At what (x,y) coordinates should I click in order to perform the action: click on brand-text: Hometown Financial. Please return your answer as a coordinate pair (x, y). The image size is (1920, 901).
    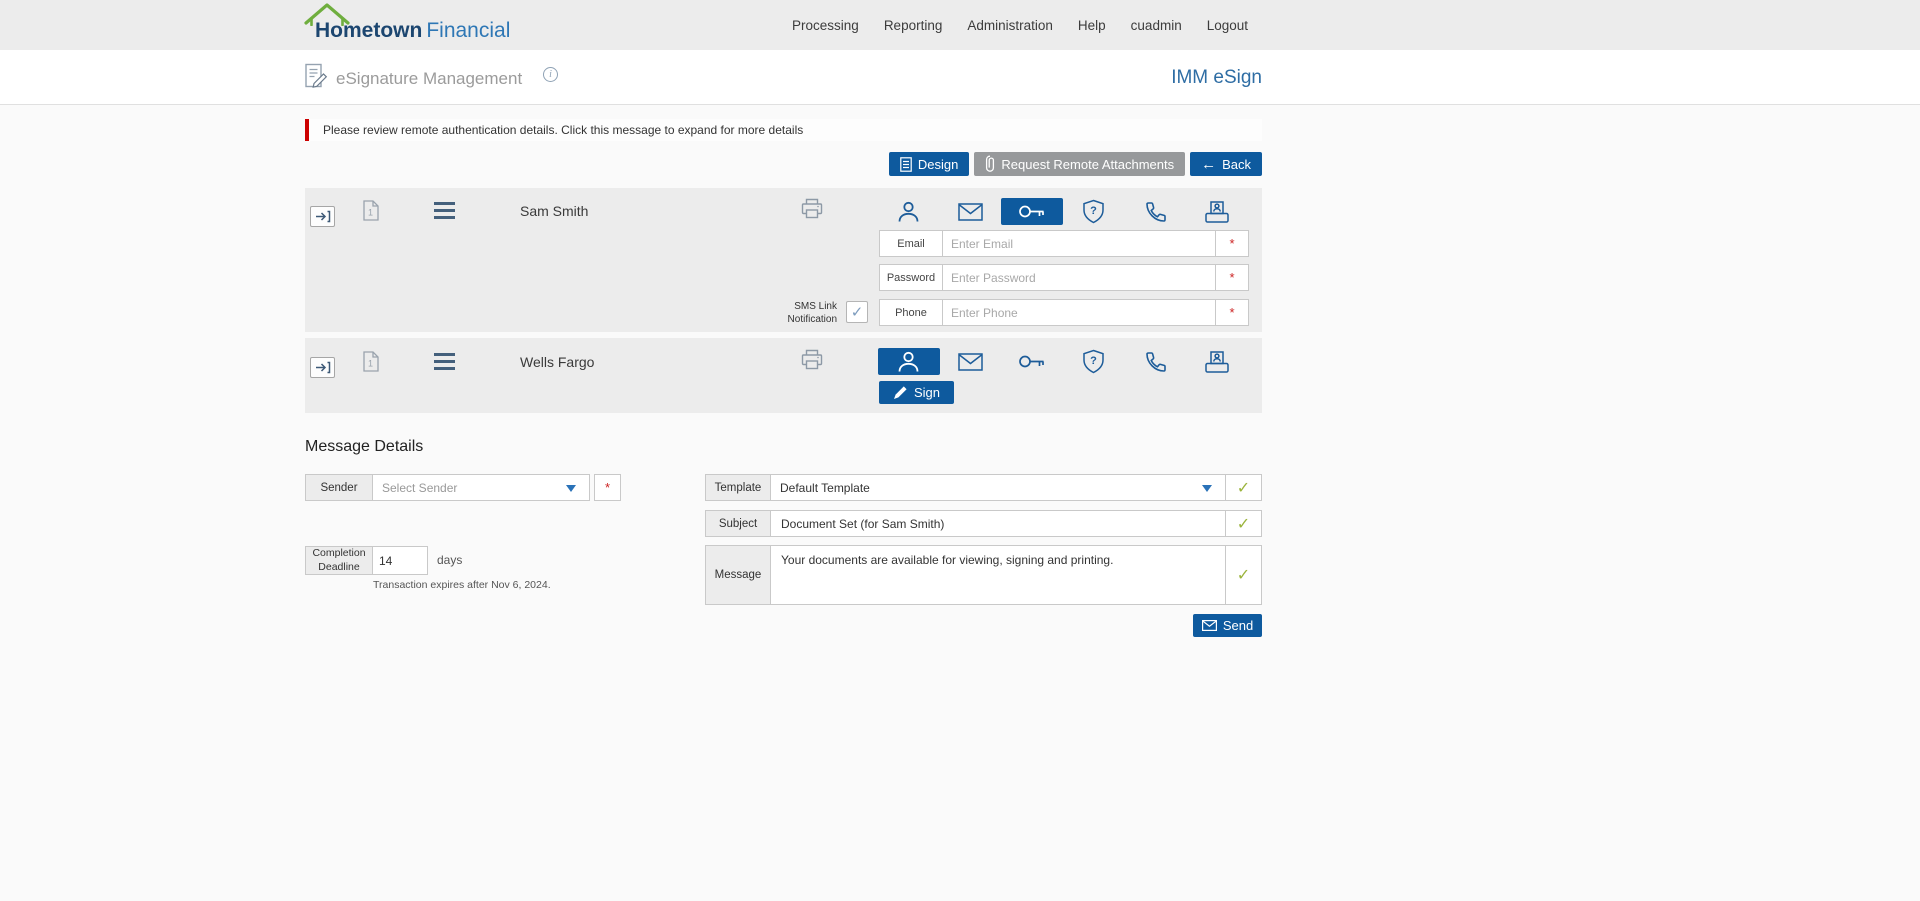
    Looking at the image, I should click on (412, 31).